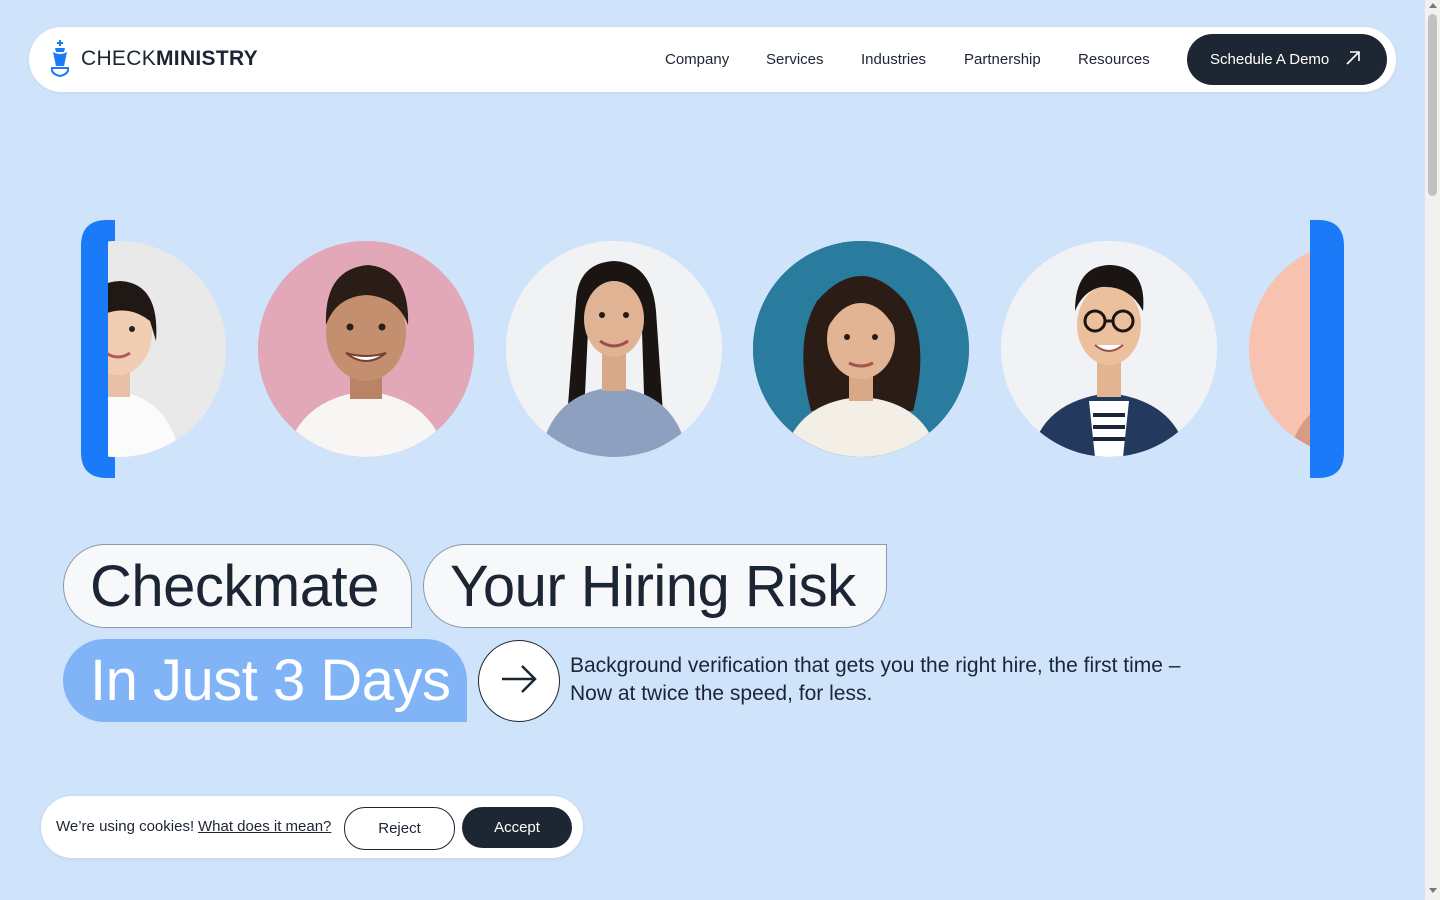 The height and width of the screenshot is (900, 1440). What do you see at coordinates (1270, 59) in the screenshot?
I see `schedule-demo-label: Schedule A Demo` at bounding box center [1270, 59].